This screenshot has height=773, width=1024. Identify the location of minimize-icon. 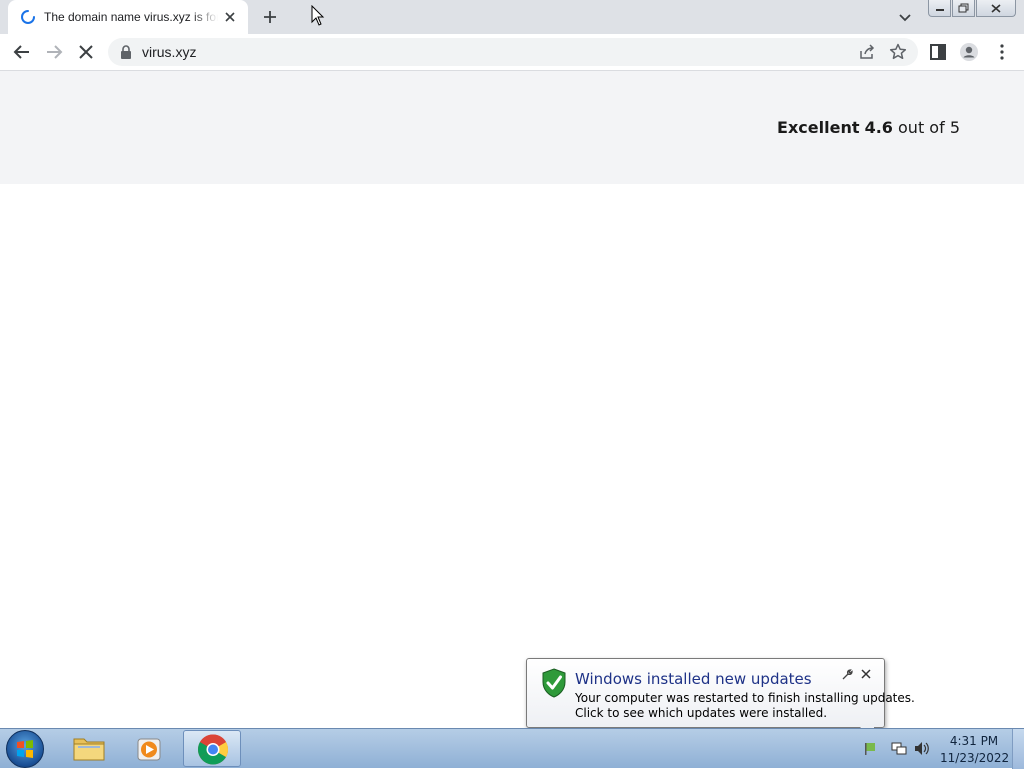
(939, 10).